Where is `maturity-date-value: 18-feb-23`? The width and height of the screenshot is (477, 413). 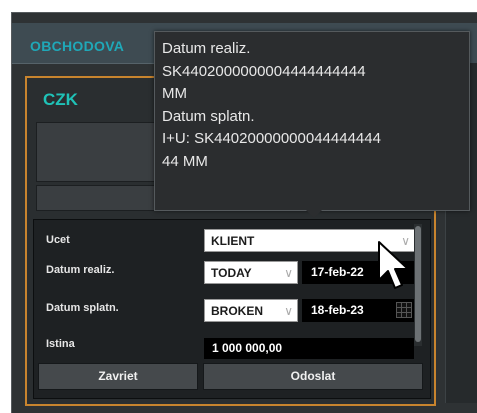
maturity-date-value: 18-feb-23 is located at coordinates (337, 310).